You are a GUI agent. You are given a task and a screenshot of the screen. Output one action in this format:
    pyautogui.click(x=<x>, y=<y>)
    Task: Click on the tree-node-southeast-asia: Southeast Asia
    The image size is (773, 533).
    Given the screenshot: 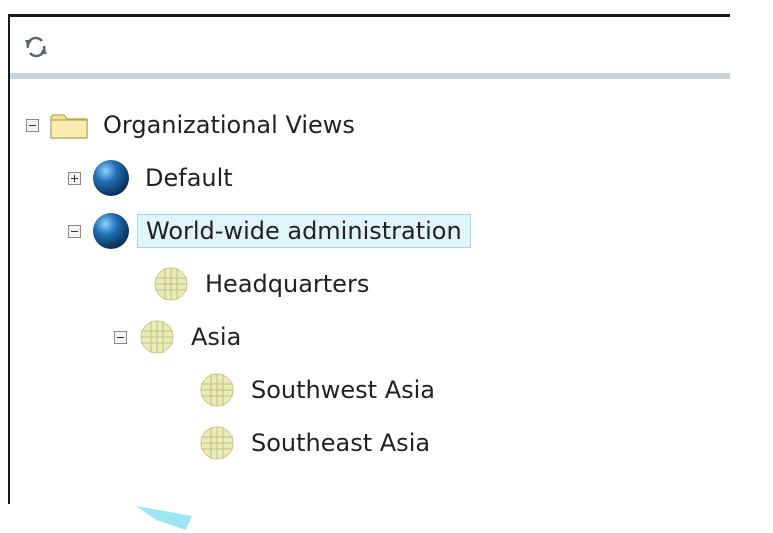 What is the action you would take?
    pyautogui.click(x=305, y=443)
    